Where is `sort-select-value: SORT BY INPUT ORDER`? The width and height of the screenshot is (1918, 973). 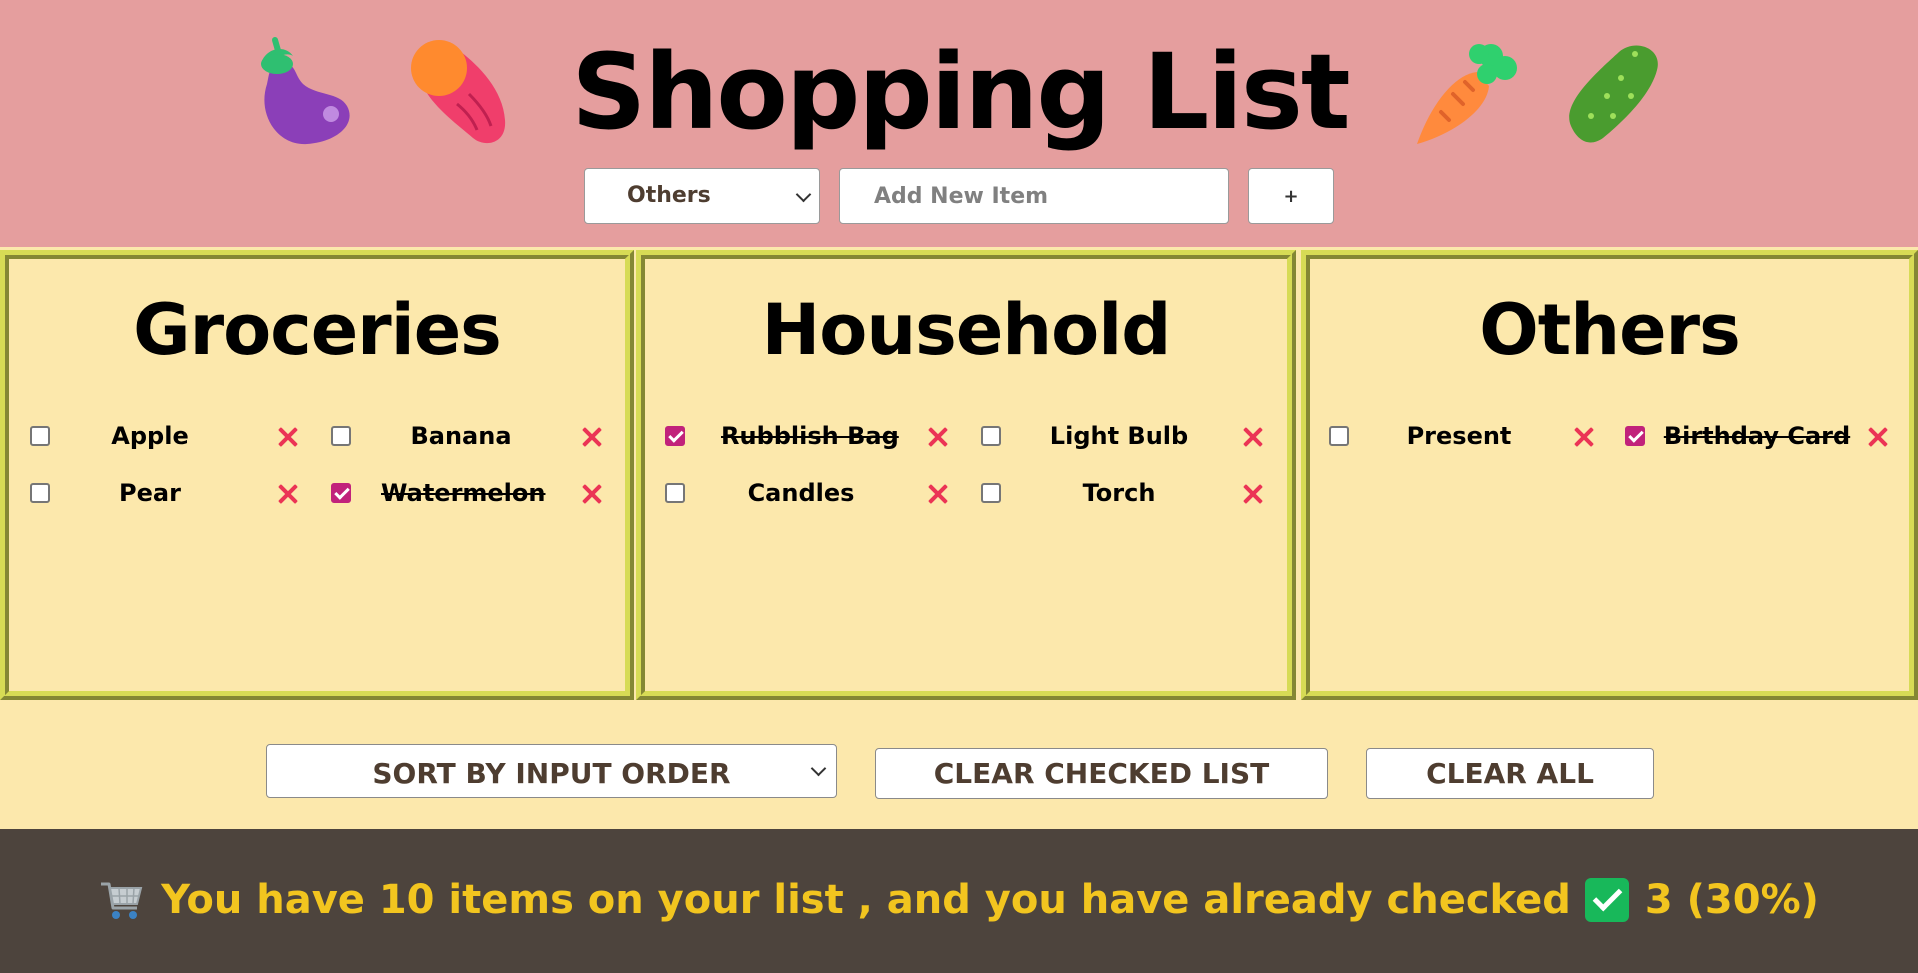
sort-select-value: SORT BY INPUT ORDER is located at coordinates (551, 773).